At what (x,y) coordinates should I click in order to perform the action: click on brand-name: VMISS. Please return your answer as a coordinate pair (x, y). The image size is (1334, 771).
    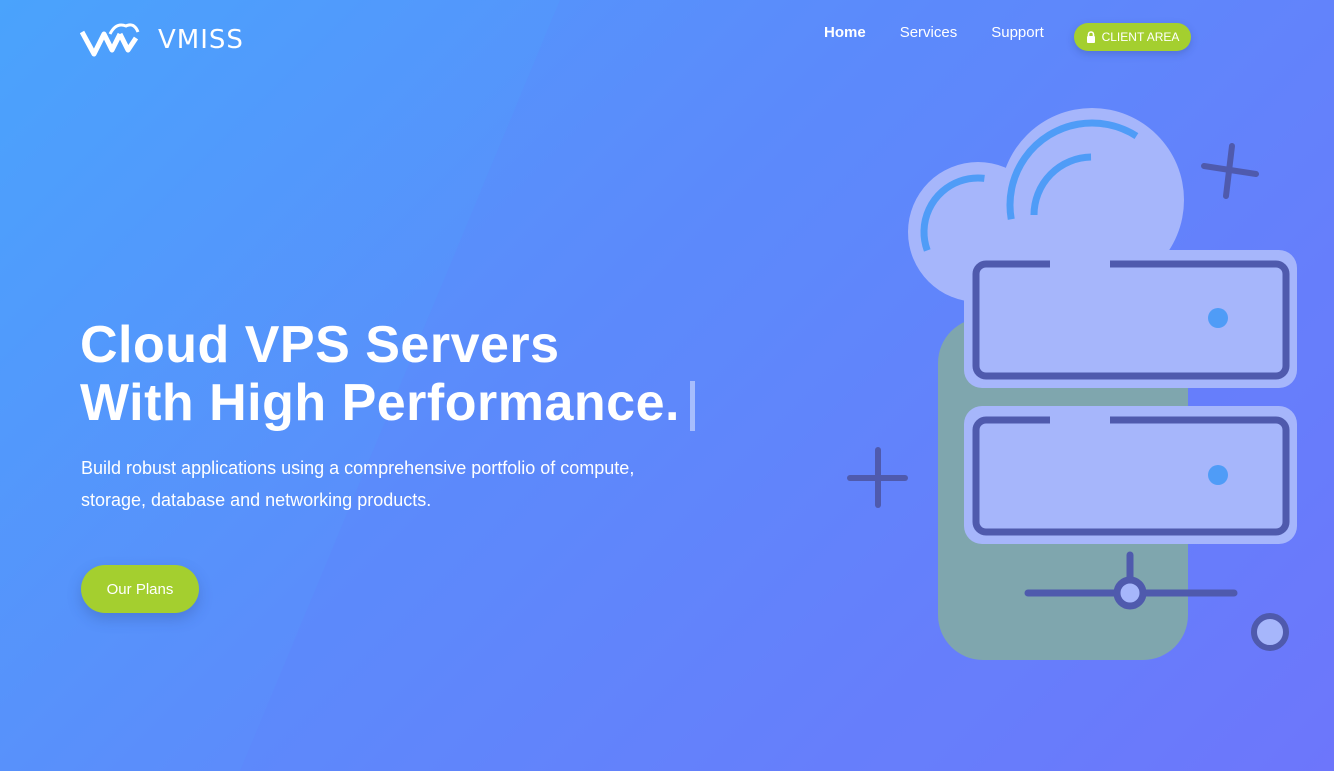
    Looking at the image, I should click on (201, 40).